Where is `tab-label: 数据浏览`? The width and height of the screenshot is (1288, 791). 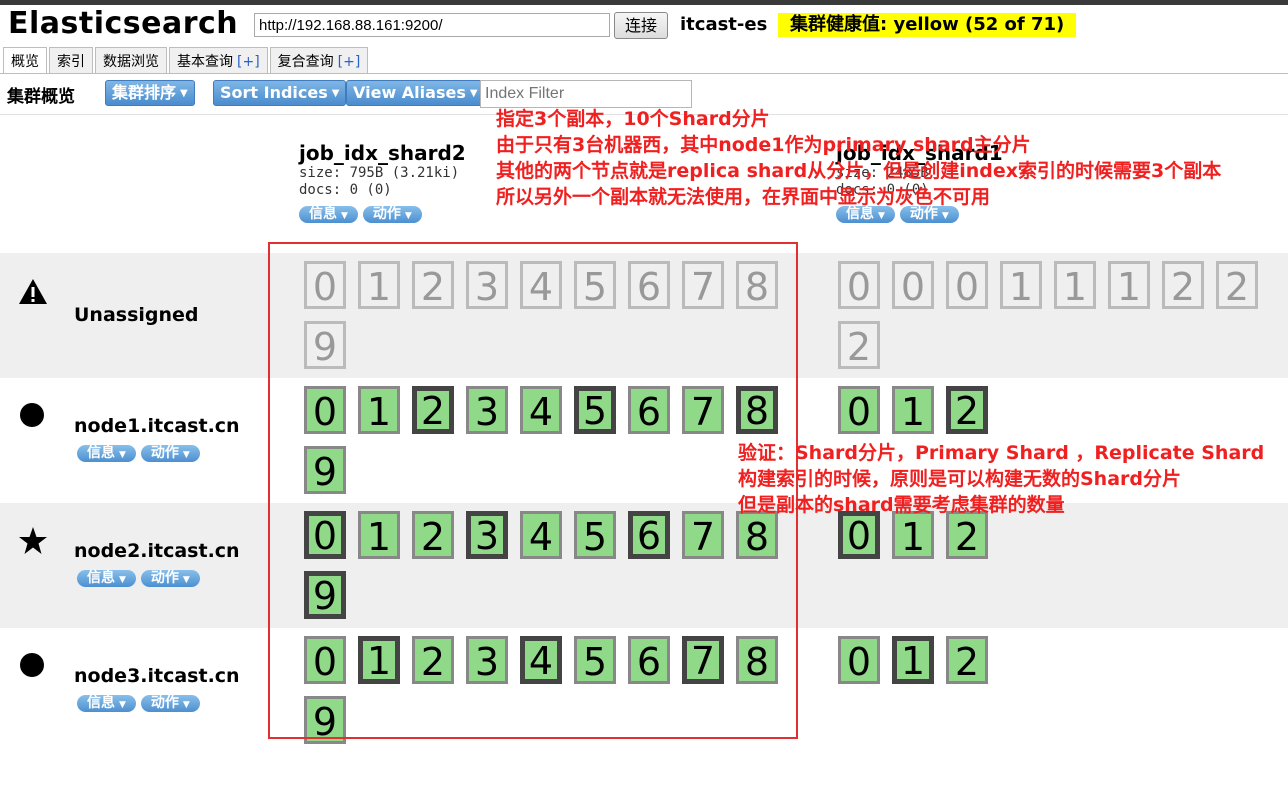 tab-label: 数据浏览 is located at coordinates (131, 62).